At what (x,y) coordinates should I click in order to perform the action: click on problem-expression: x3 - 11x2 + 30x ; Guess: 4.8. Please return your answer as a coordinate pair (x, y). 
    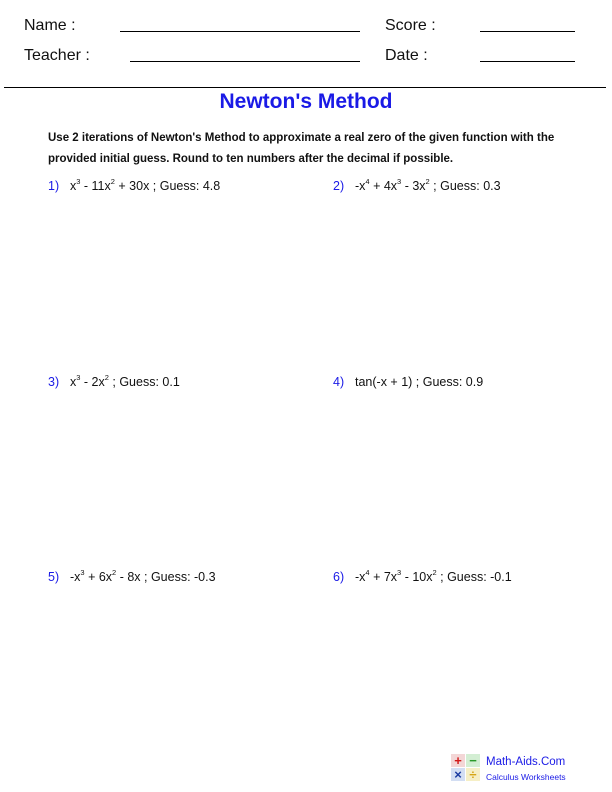
    Looking at the image, I should click on (145, 185).